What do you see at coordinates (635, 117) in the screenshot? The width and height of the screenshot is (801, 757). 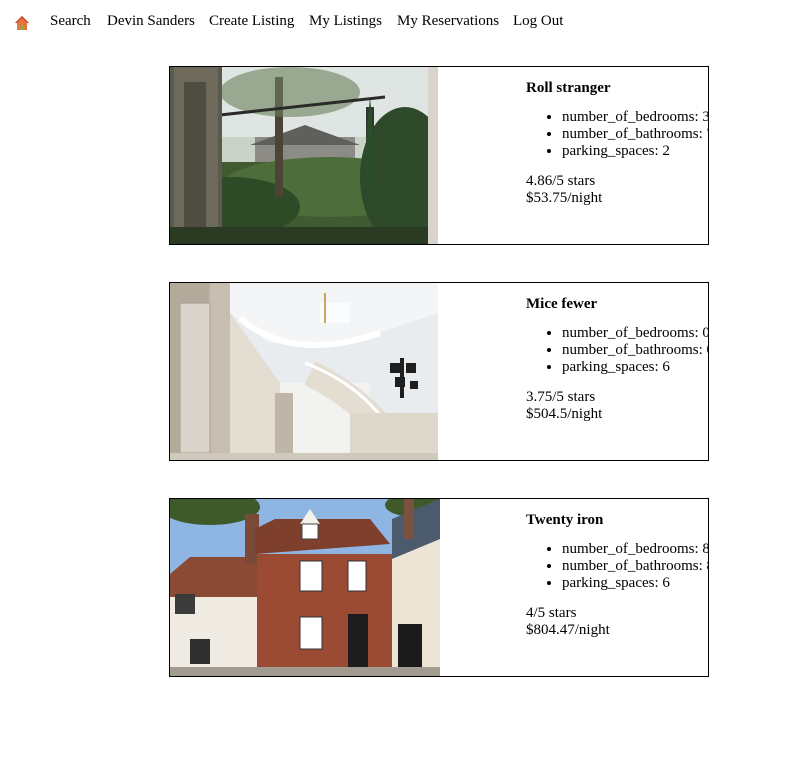 I see `feature-bedrooms: number_of_bedrooms: 3` at bounding box center [635, 117].